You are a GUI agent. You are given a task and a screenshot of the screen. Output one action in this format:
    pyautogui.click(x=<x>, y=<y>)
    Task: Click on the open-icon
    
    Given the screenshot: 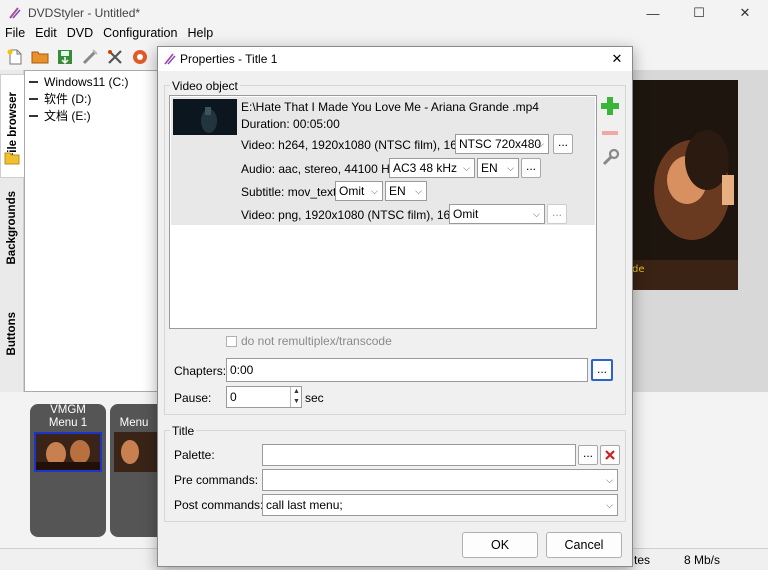 What is the action you would take?
    pyautogui.click(x=40, y=57)
    